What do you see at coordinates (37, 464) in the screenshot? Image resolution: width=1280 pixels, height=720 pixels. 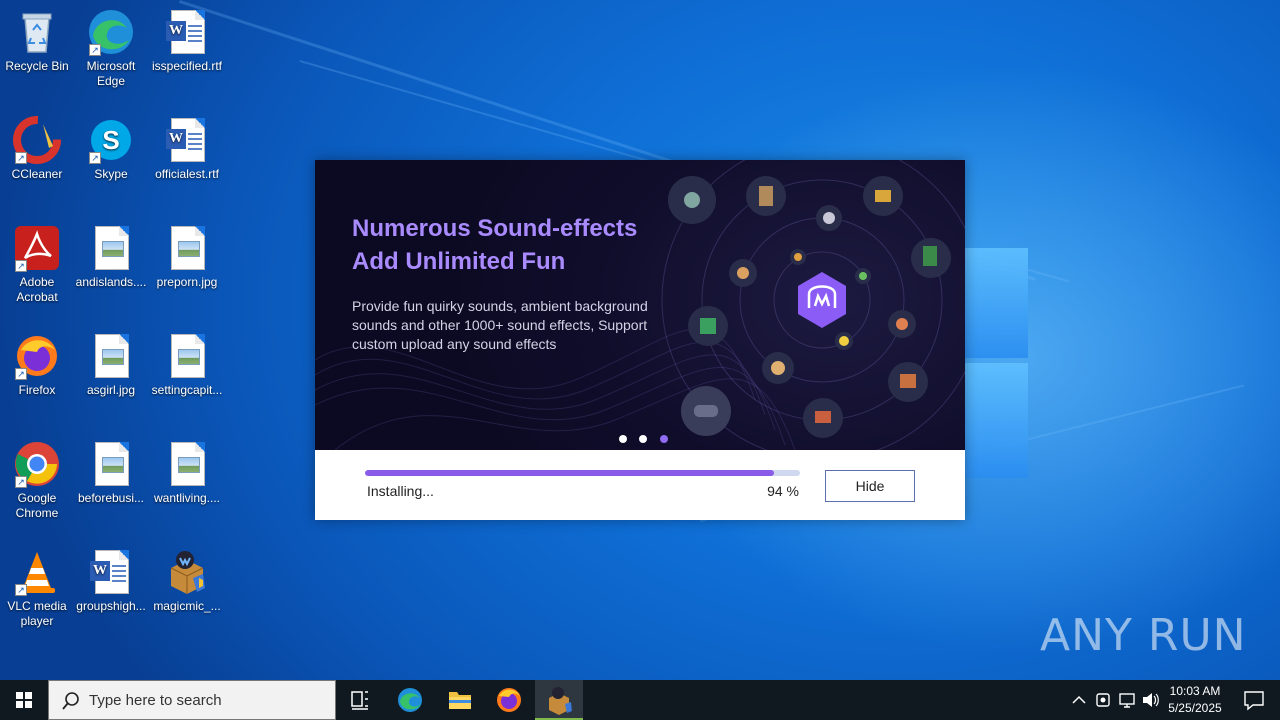 I see `google-chrome-icon: ↗` at bounding box center [37, 464].